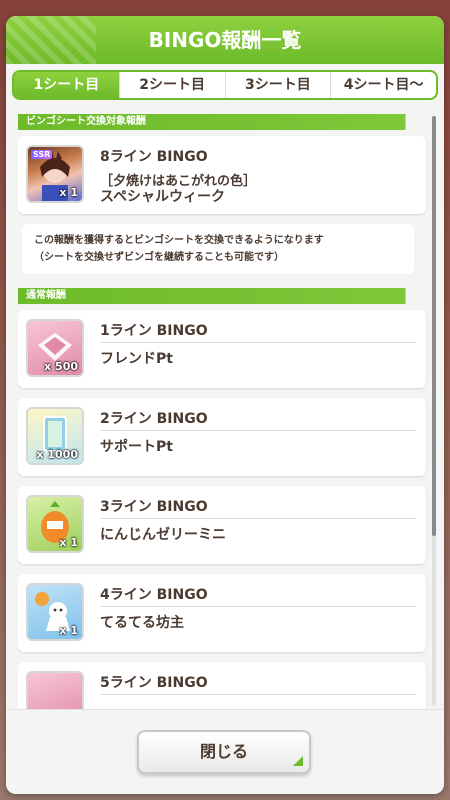  Describe the element at coordinates (55, 348) in the screenshot. I see `handshake-icon: x 500` at that location.